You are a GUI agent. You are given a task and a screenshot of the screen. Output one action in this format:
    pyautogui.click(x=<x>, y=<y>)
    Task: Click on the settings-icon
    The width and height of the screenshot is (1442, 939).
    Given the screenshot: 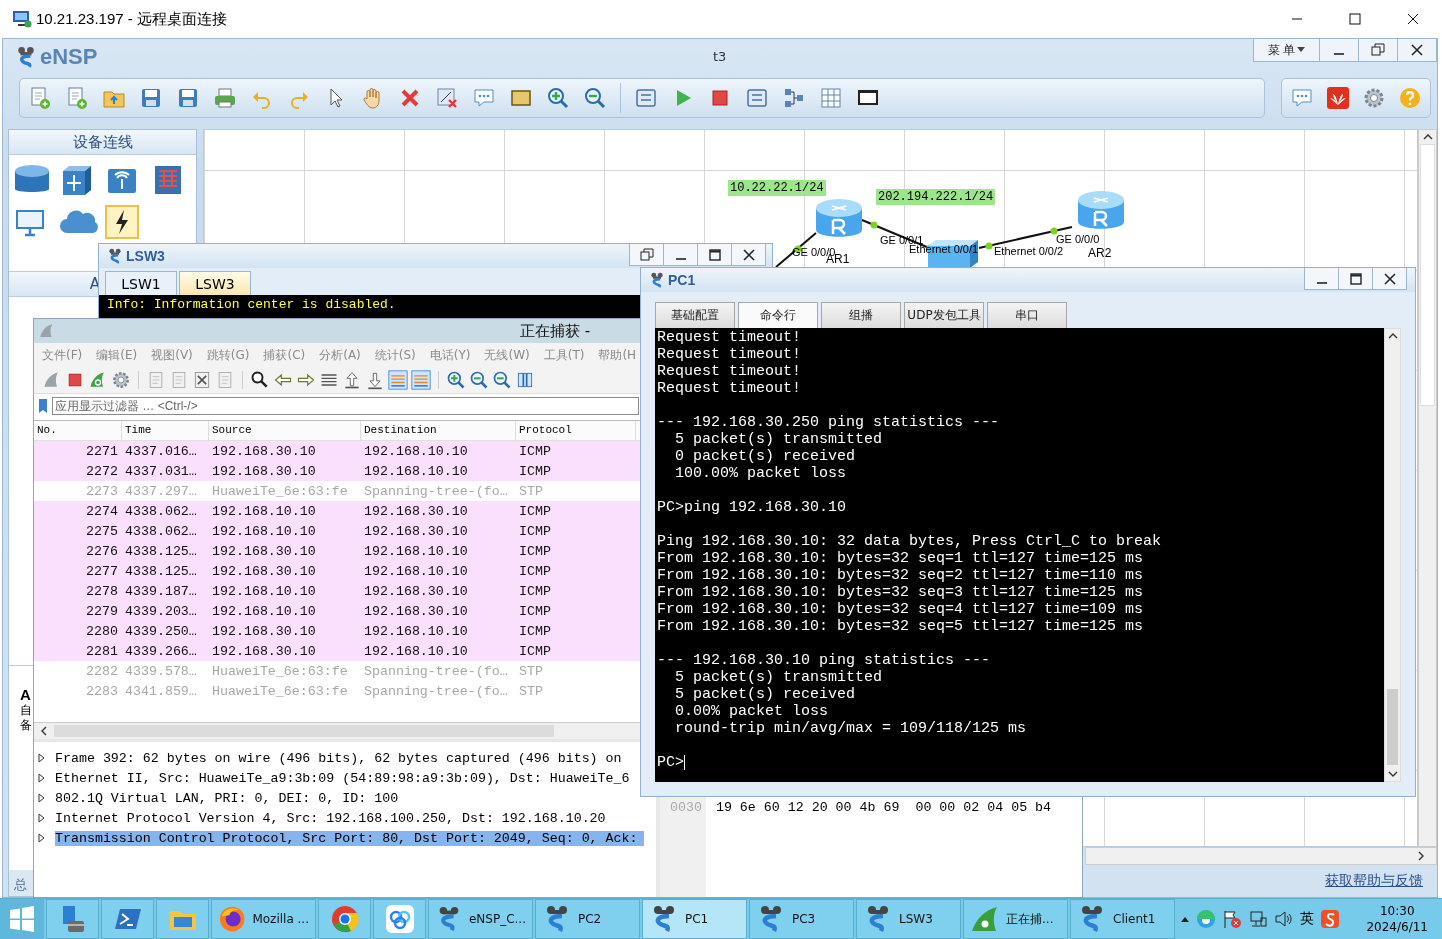 What is the action you would take?
    pyautogui.click(x=1374, y=98)
    